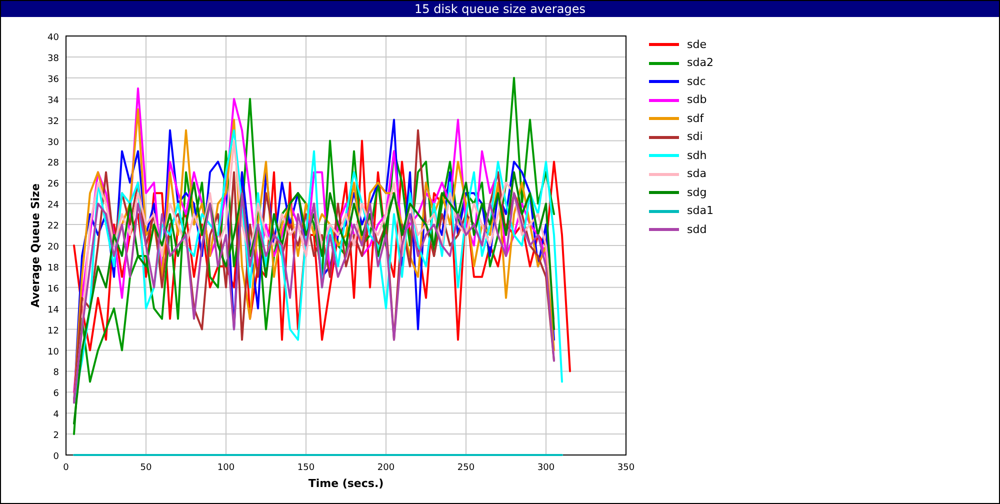  What do you see at coordinates (386, 468) in the screenshot?
I see `tick-label: 200` at bounding box center [386, 468].